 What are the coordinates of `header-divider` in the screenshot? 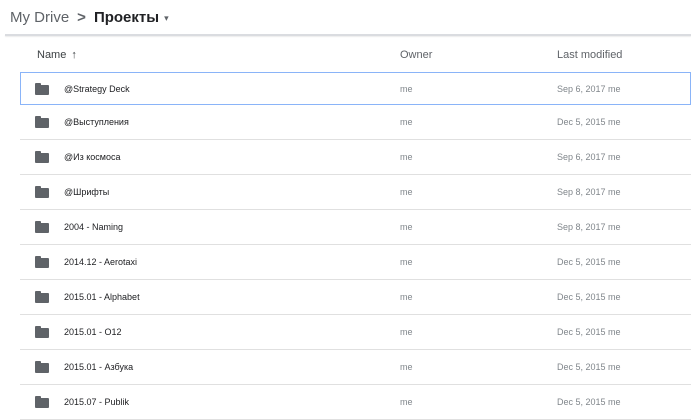 It's located at (348, 35).